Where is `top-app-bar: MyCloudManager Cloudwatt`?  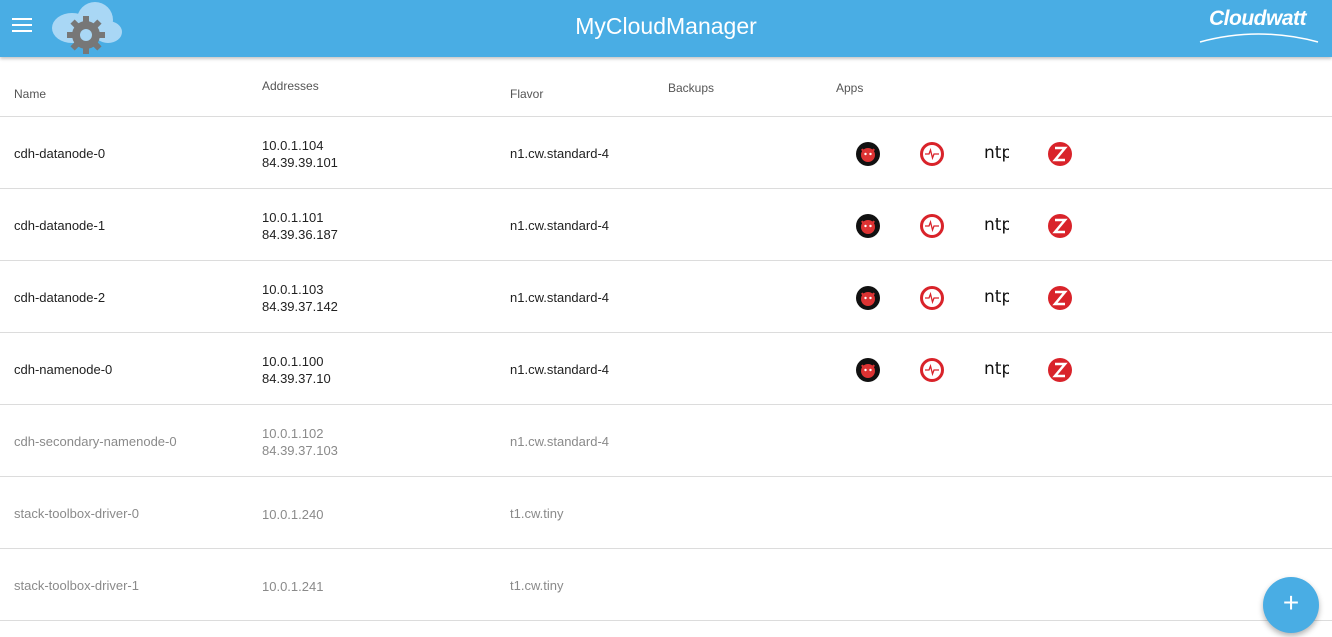 top-app-bar: MyCloudManager Cloudwatt is located at coordinates (666, 28).